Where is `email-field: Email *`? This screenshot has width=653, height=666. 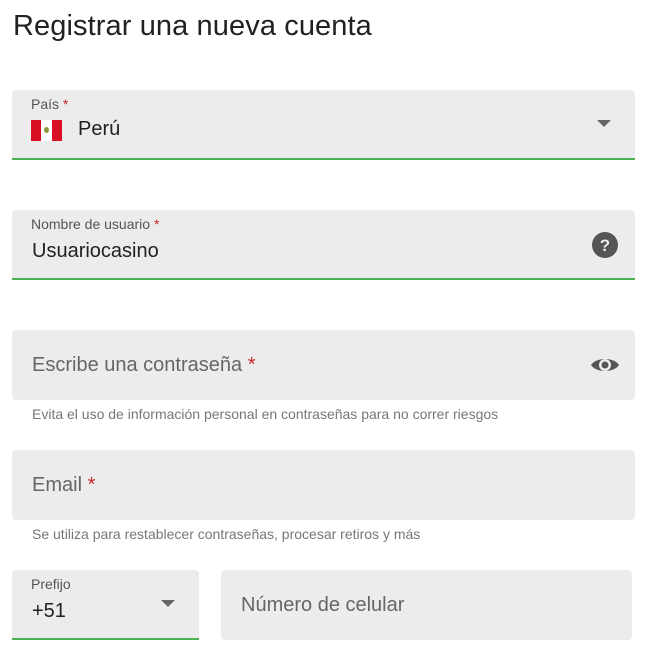
email-field: Email * is located at coordinates (323, 485).